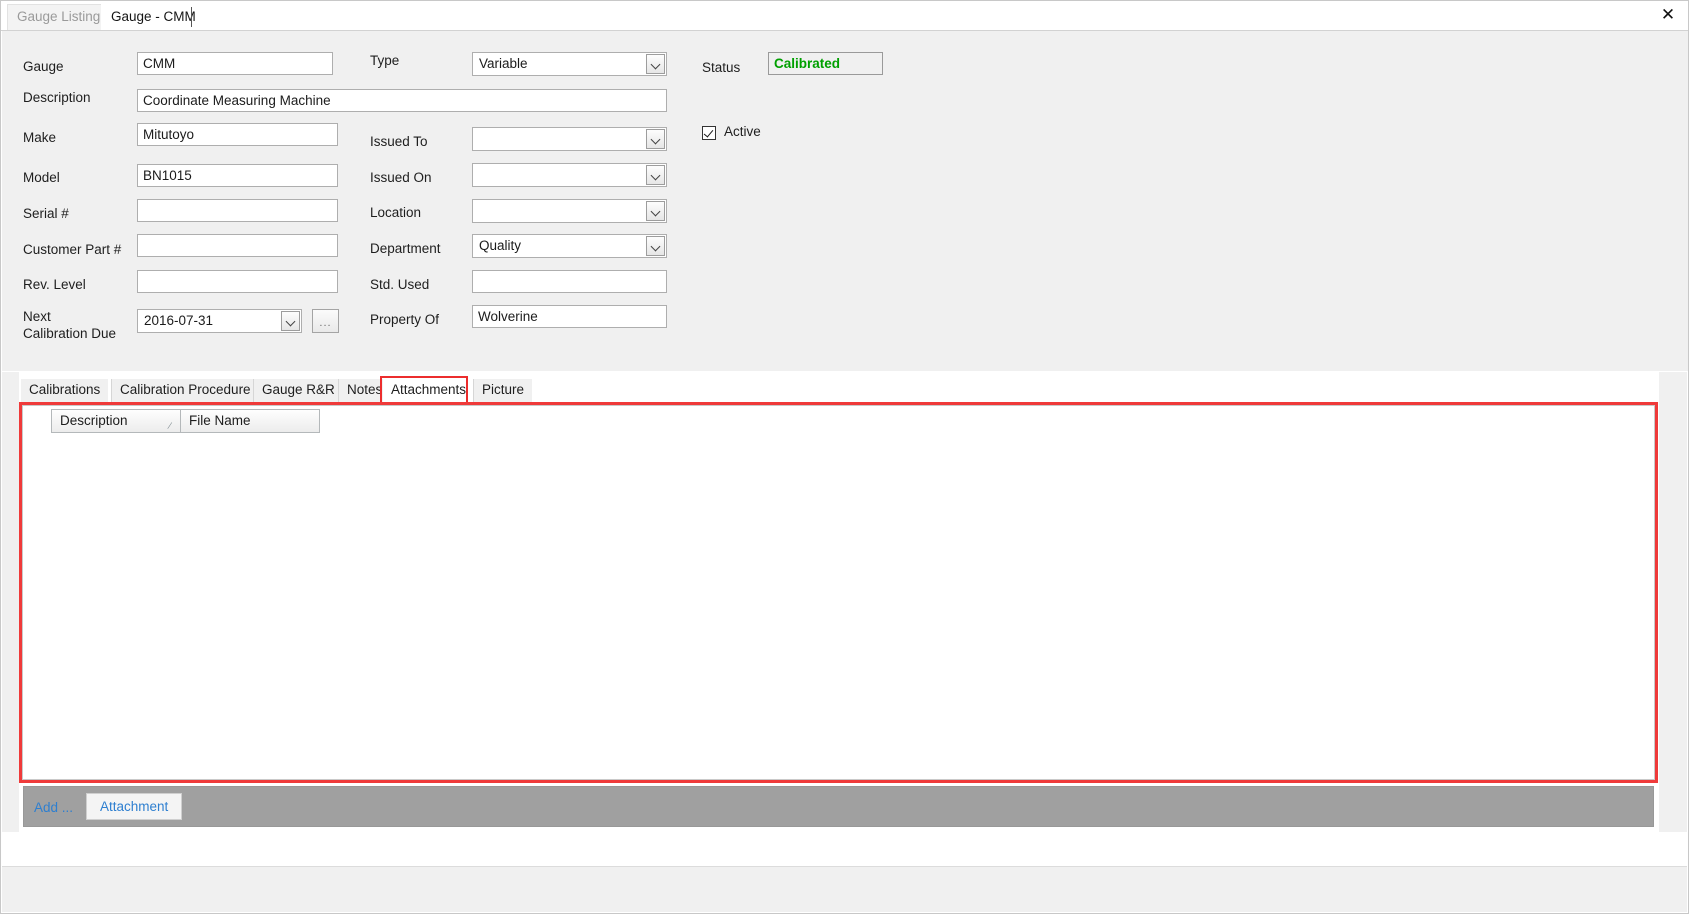 The width and height of the screenshot is (1689, 914). Describe the element at coordinates (43, 66) in the screenshot. I see `label-gauge: Gauge` at that location.